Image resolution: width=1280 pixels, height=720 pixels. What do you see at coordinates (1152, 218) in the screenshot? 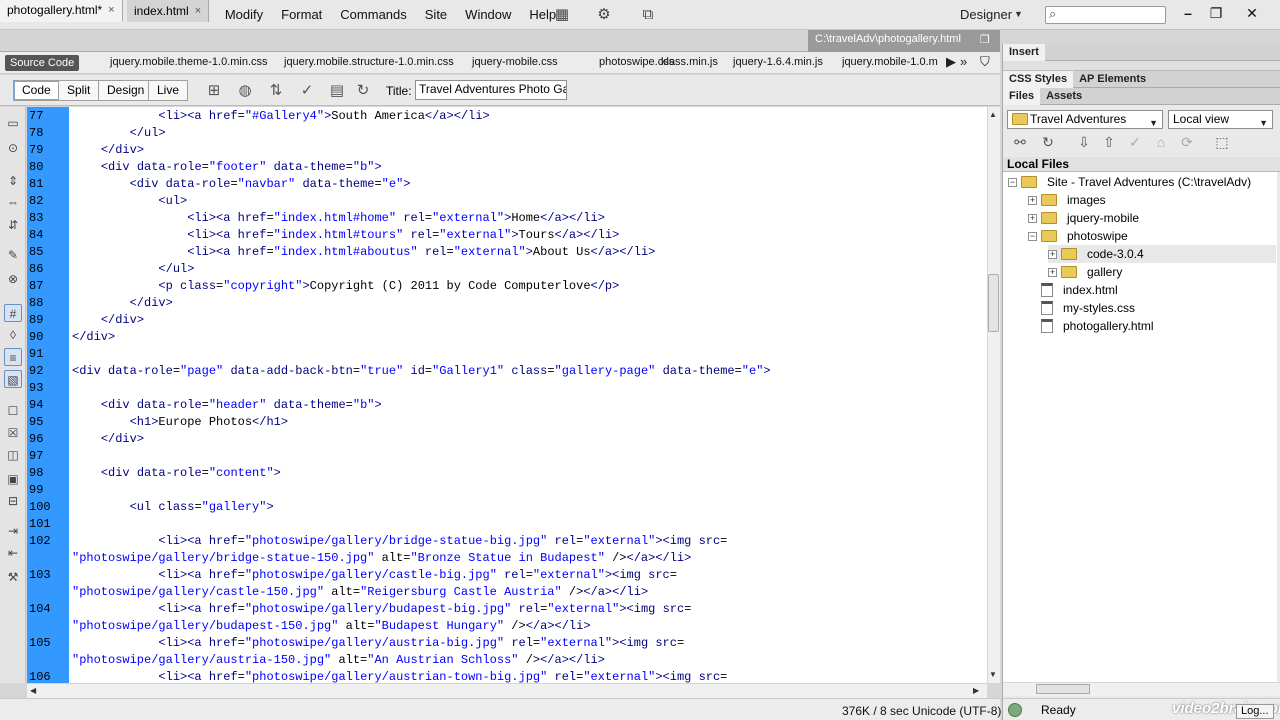
I see `file-tree-item: + jquery-mobile` at bounding box center [1152, 218].